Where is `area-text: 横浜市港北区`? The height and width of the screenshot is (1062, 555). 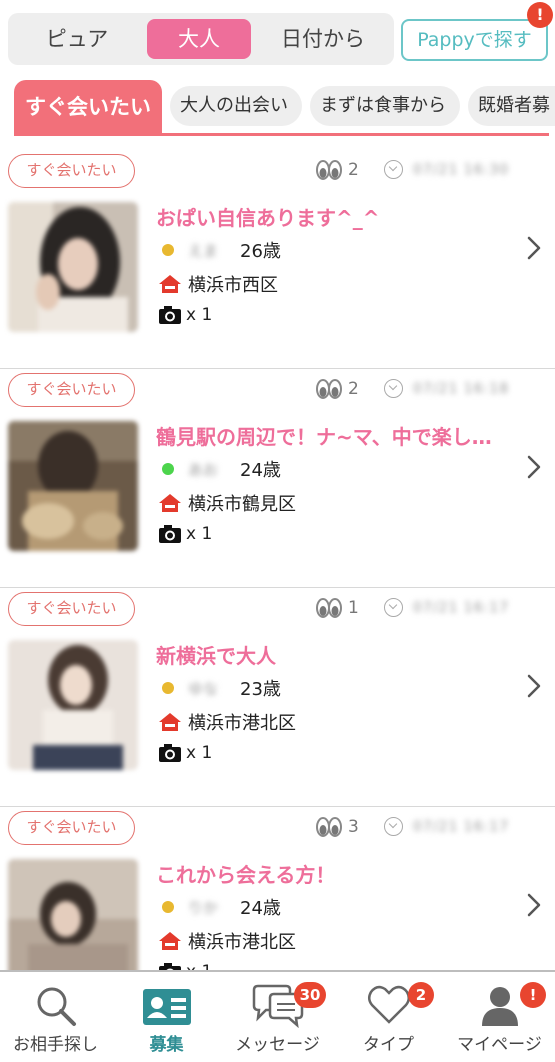
area-text: 横浜市港北区 is located at coordinates (242, 723).